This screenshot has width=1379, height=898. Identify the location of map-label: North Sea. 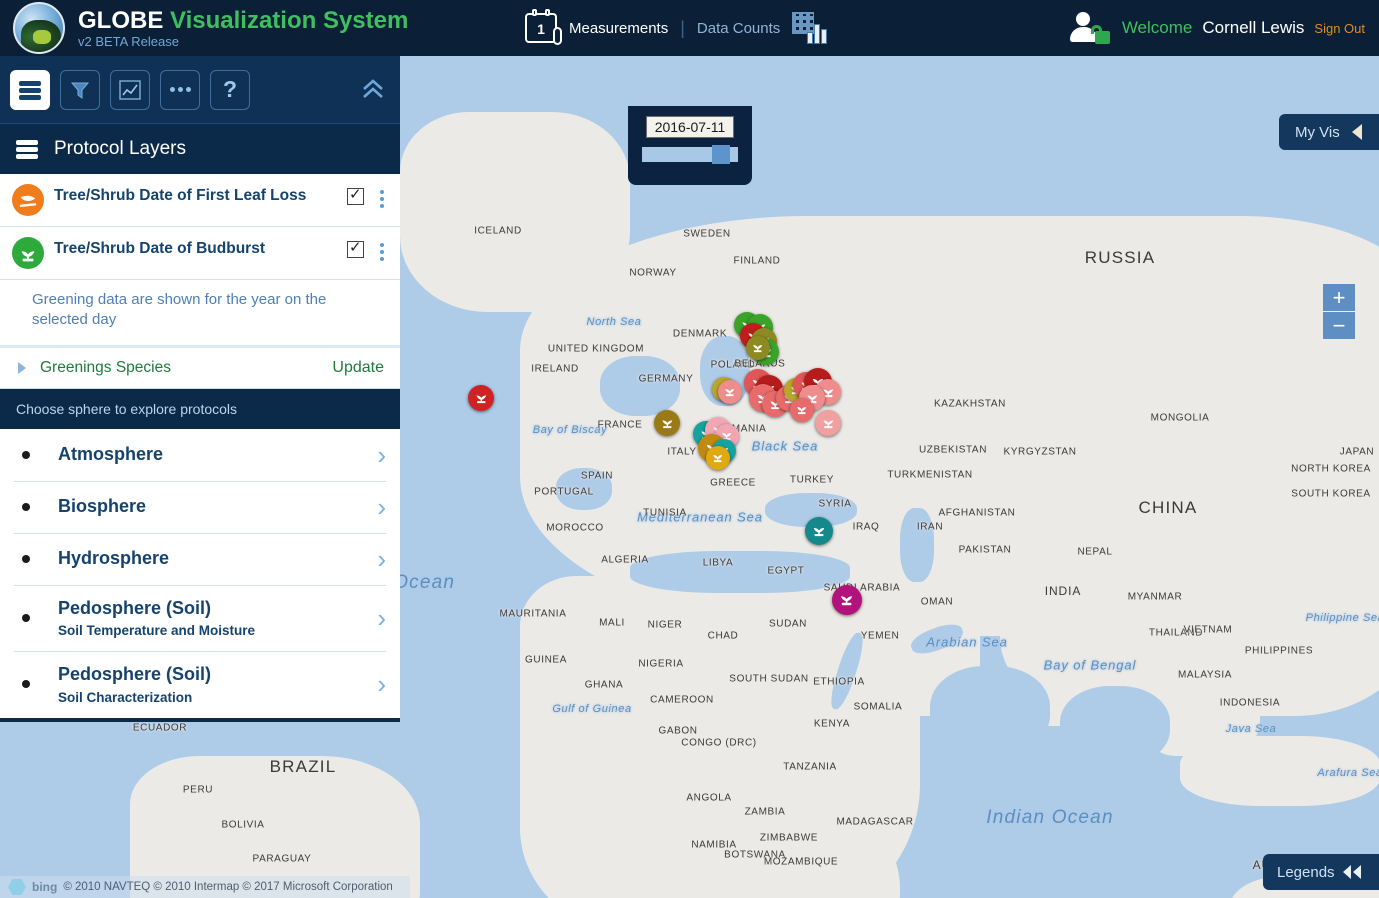
(614, 322).